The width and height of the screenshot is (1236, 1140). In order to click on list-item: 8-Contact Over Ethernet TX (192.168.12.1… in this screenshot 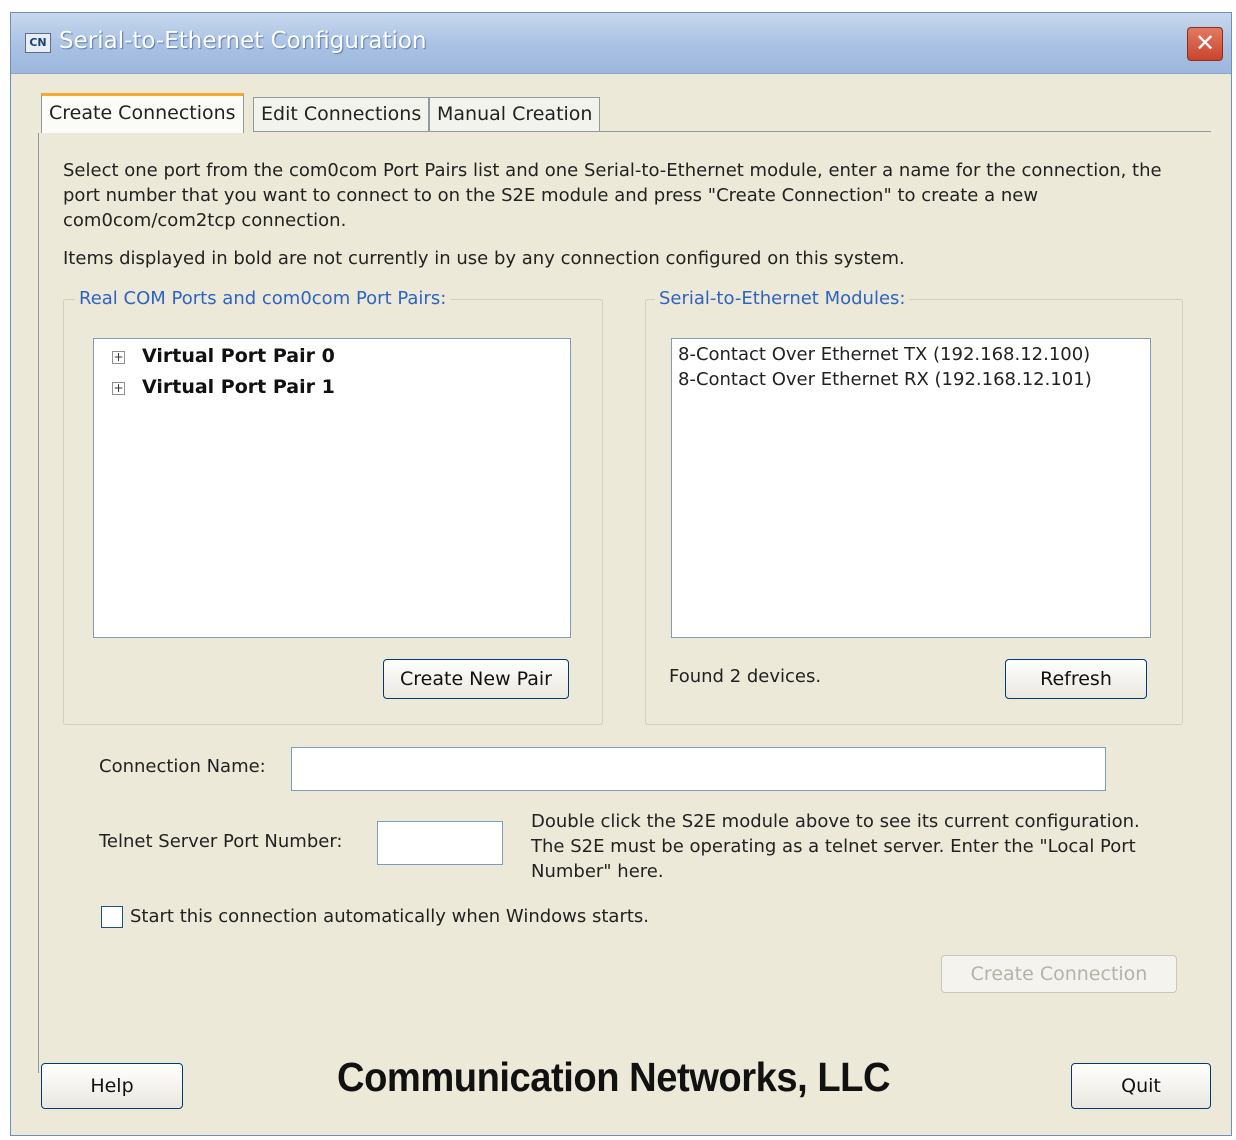, I will do `click(884, 354)`.